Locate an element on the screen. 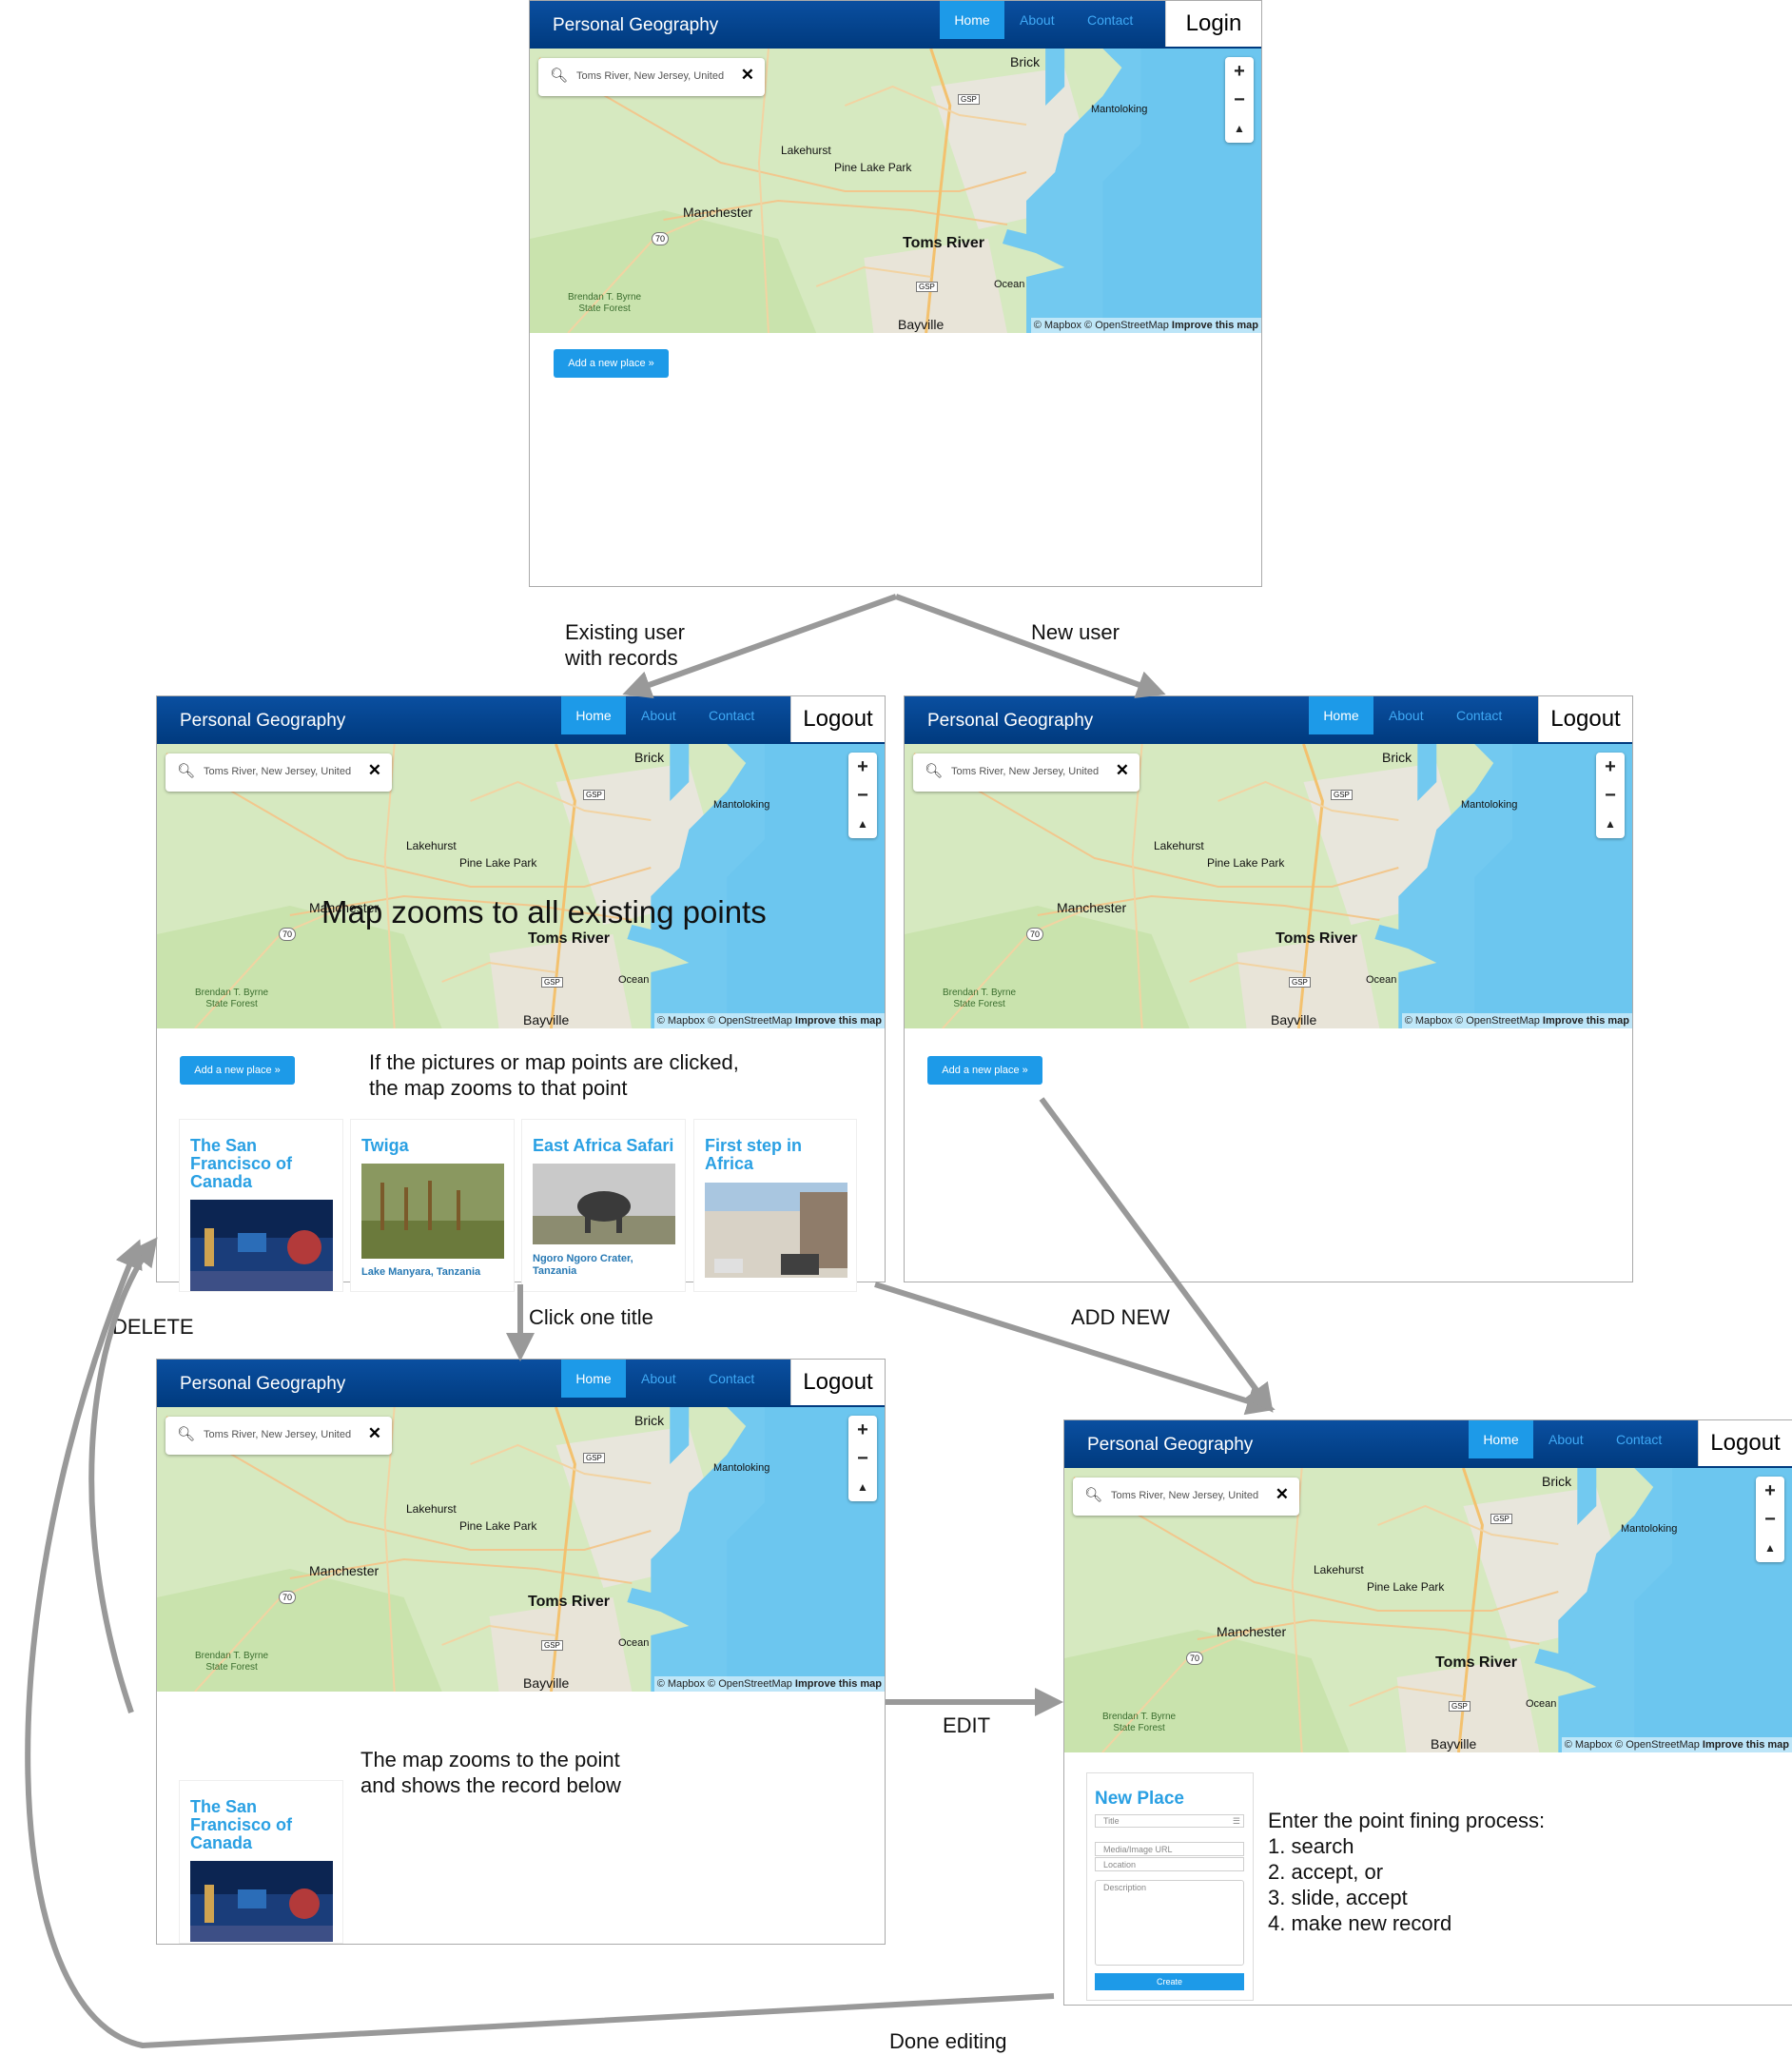  title-field: Title ☰ is located at coordinates (1170, 1821).